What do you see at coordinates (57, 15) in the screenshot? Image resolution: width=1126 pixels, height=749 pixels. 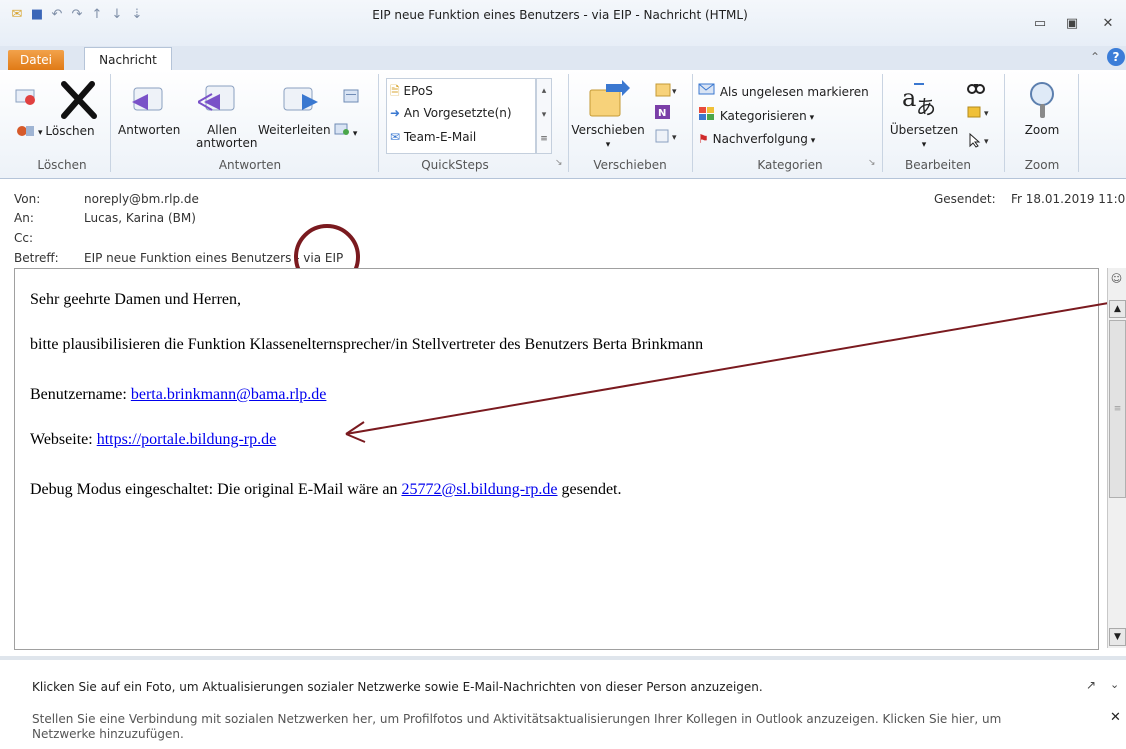 I see `undo-icon: ↶` at bounding box center [57, 15].